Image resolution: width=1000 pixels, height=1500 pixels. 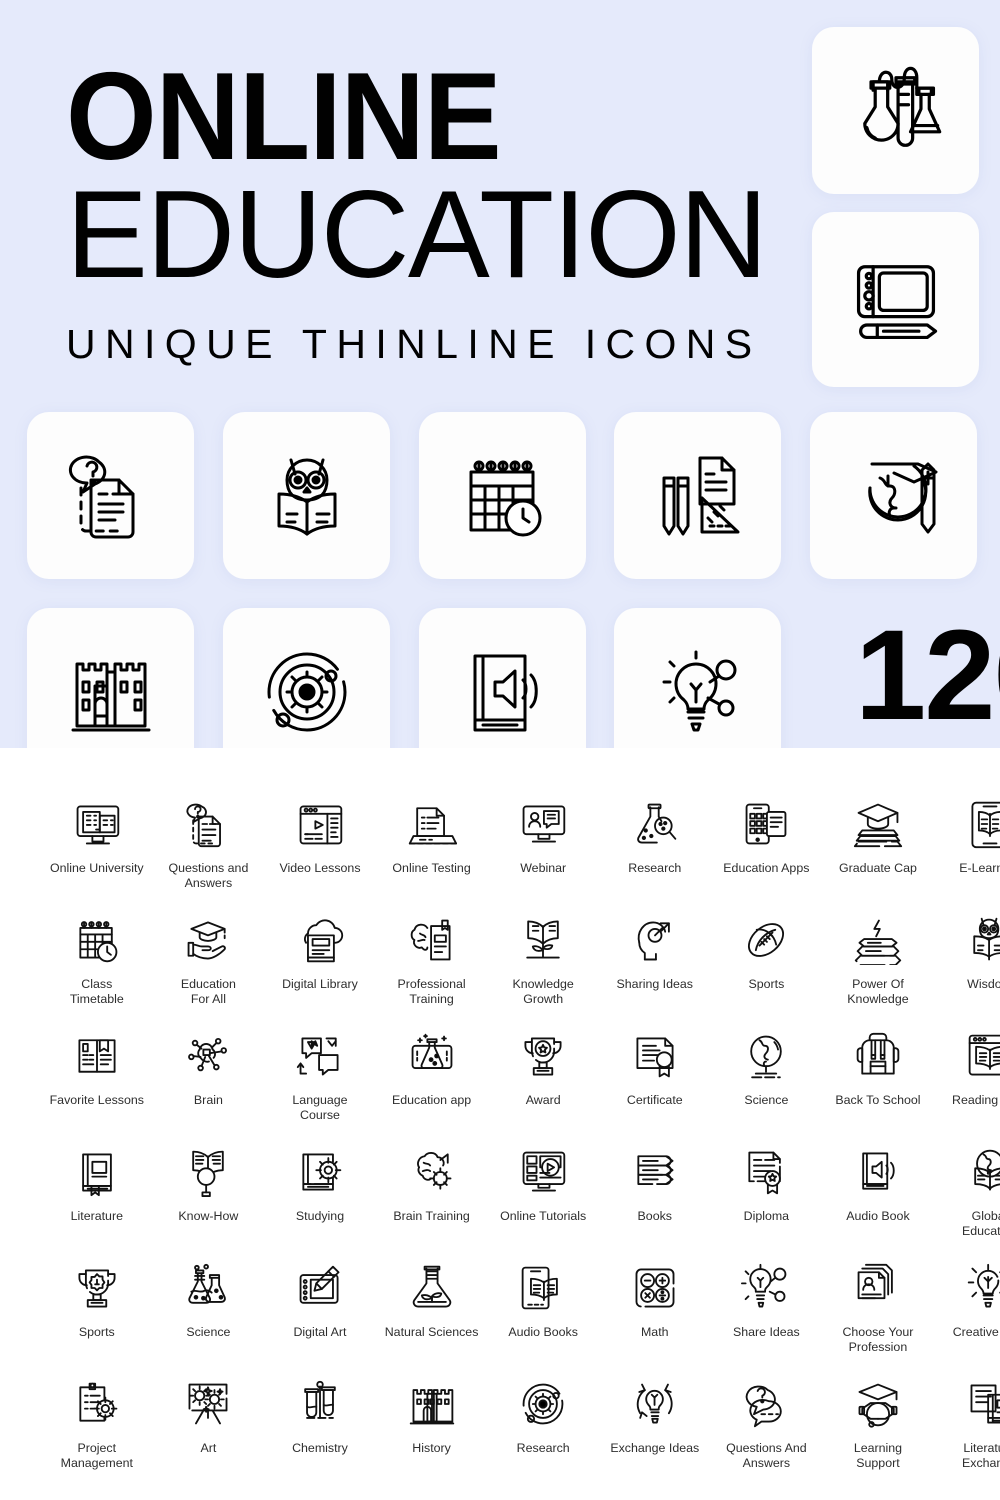 What do you see at coordinates (543, 1216) in the screenshot?
I see `icon-label: Online Tutorials` at bounding box center [543, 1216].